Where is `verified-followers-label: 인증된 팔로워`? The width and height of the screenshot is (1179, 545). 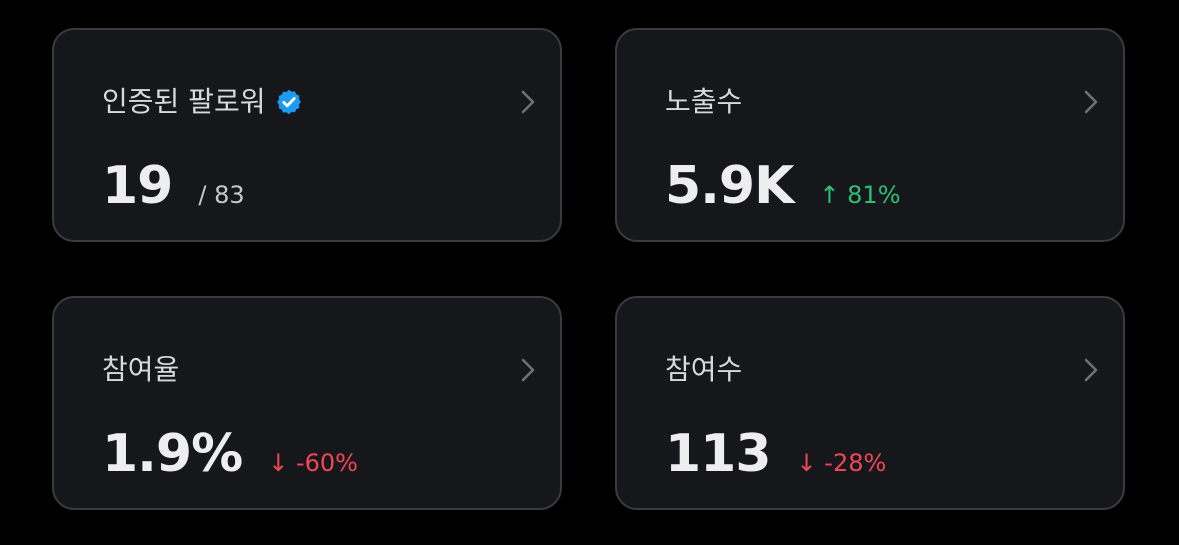
verified-followers-label: 인증된 팔로워 is located at coordinates (184, 101).